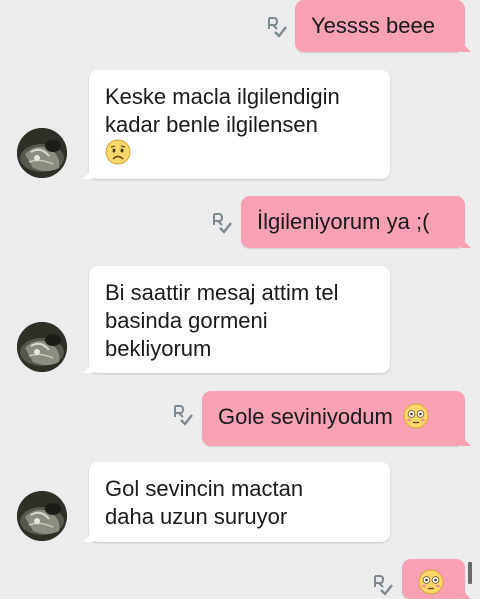 This screenshot has height=599, width=480. I want to click on message-text: Yessss beee, so click(373, 25).